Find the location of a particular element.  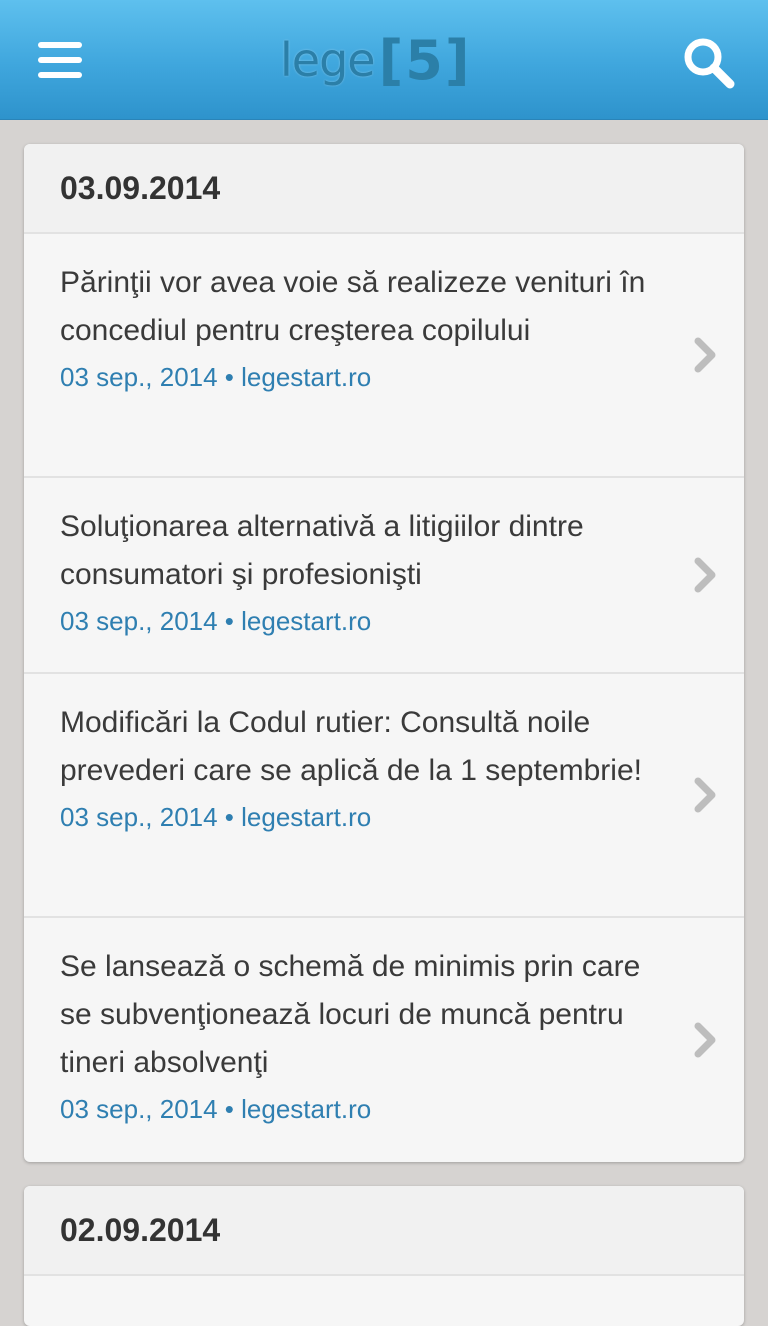

group-date-header: 03.09.2014 is located at coordinates (384, 189).